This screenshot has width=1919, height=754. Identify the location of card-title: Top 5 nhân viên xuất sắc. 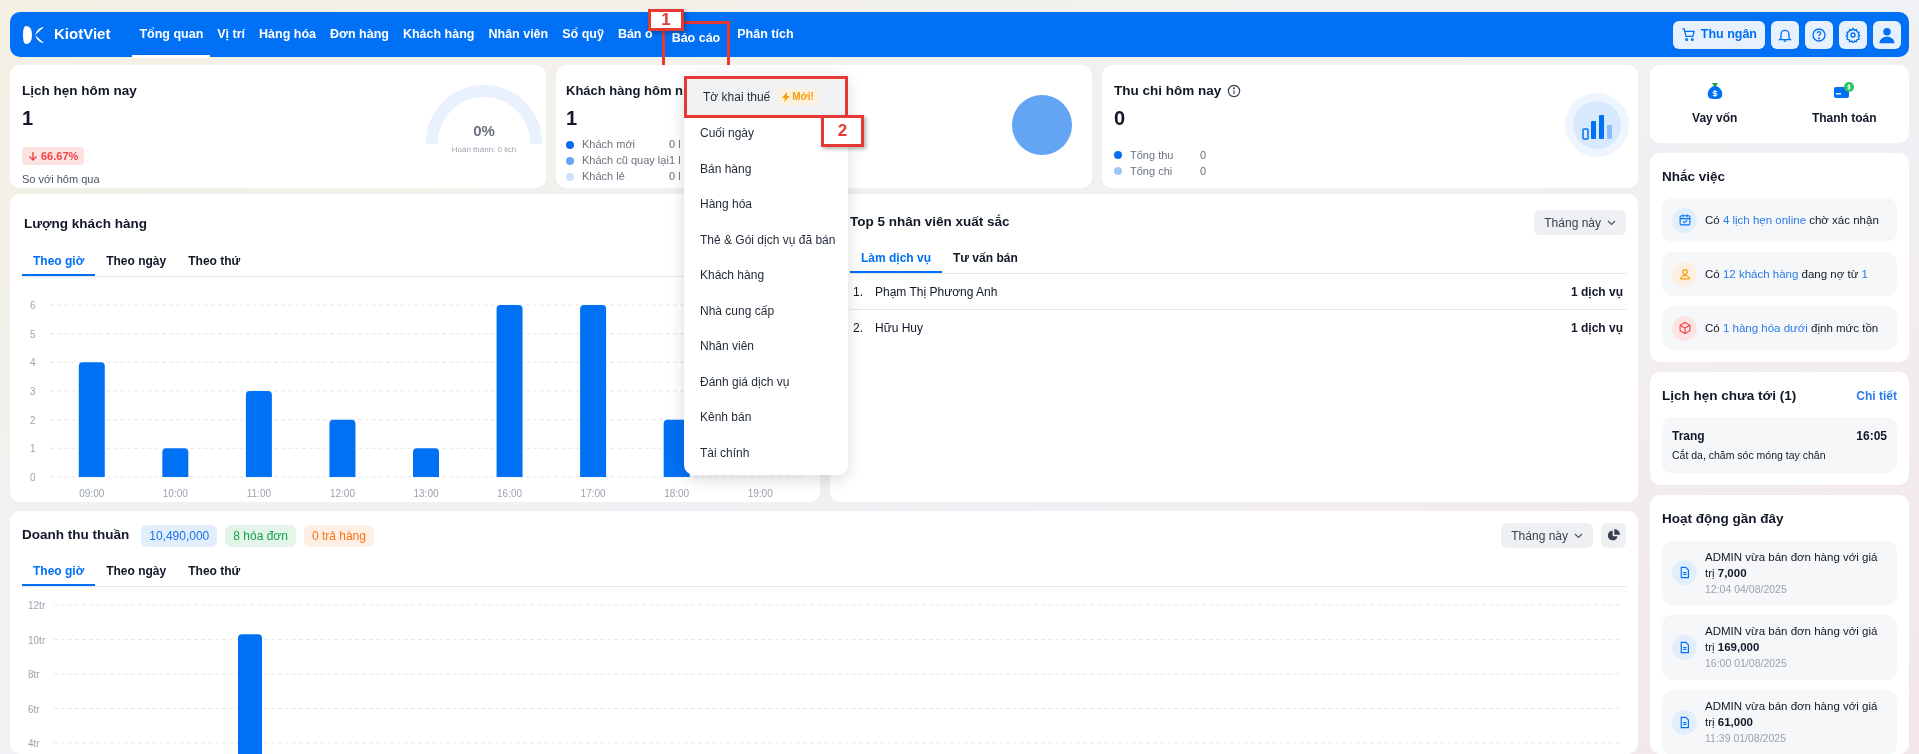
(930, 222).